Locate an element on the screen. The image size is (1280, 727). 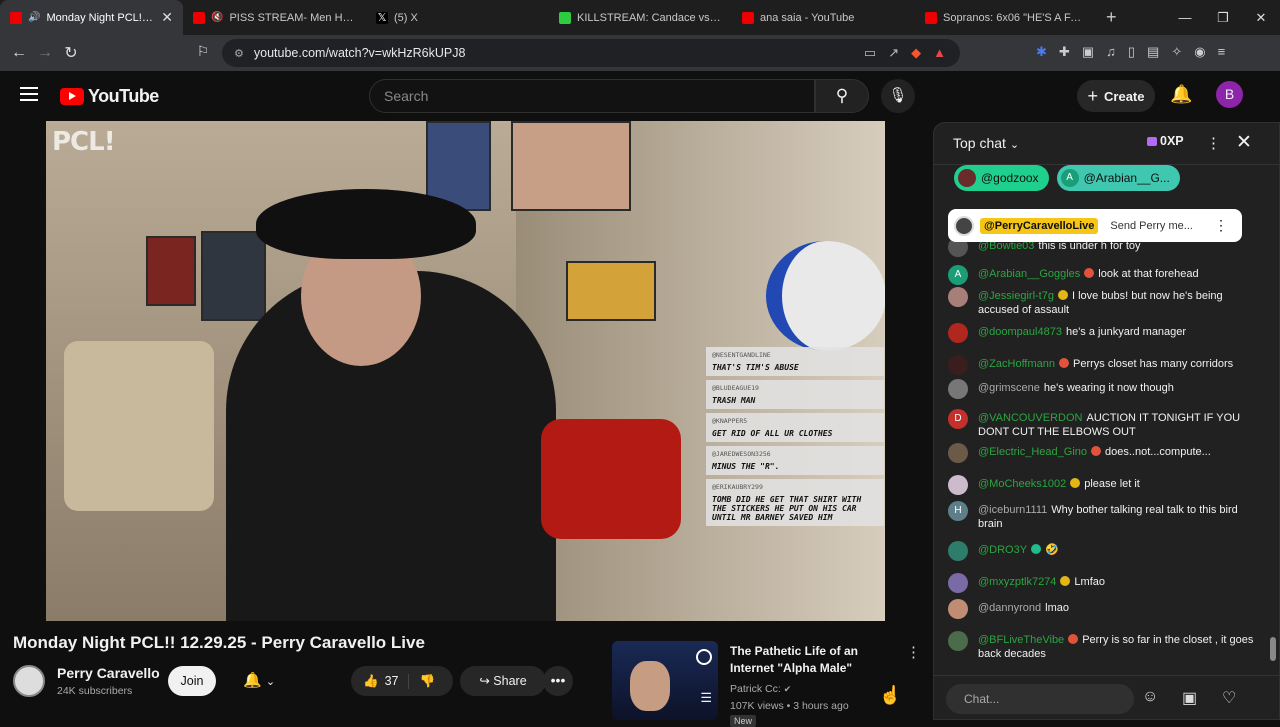
browser-tab: 𝕏 (5) X is located at coordinates (457, 17).